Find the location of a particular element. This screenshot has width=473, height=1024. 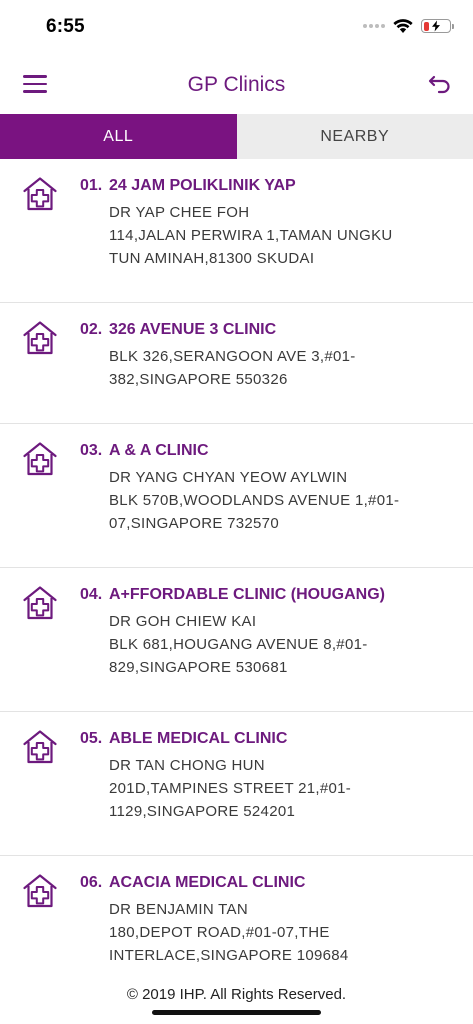

copyright-text: © 2019 IHP. All Rights Reserved. is located at coordinates (236, 994).